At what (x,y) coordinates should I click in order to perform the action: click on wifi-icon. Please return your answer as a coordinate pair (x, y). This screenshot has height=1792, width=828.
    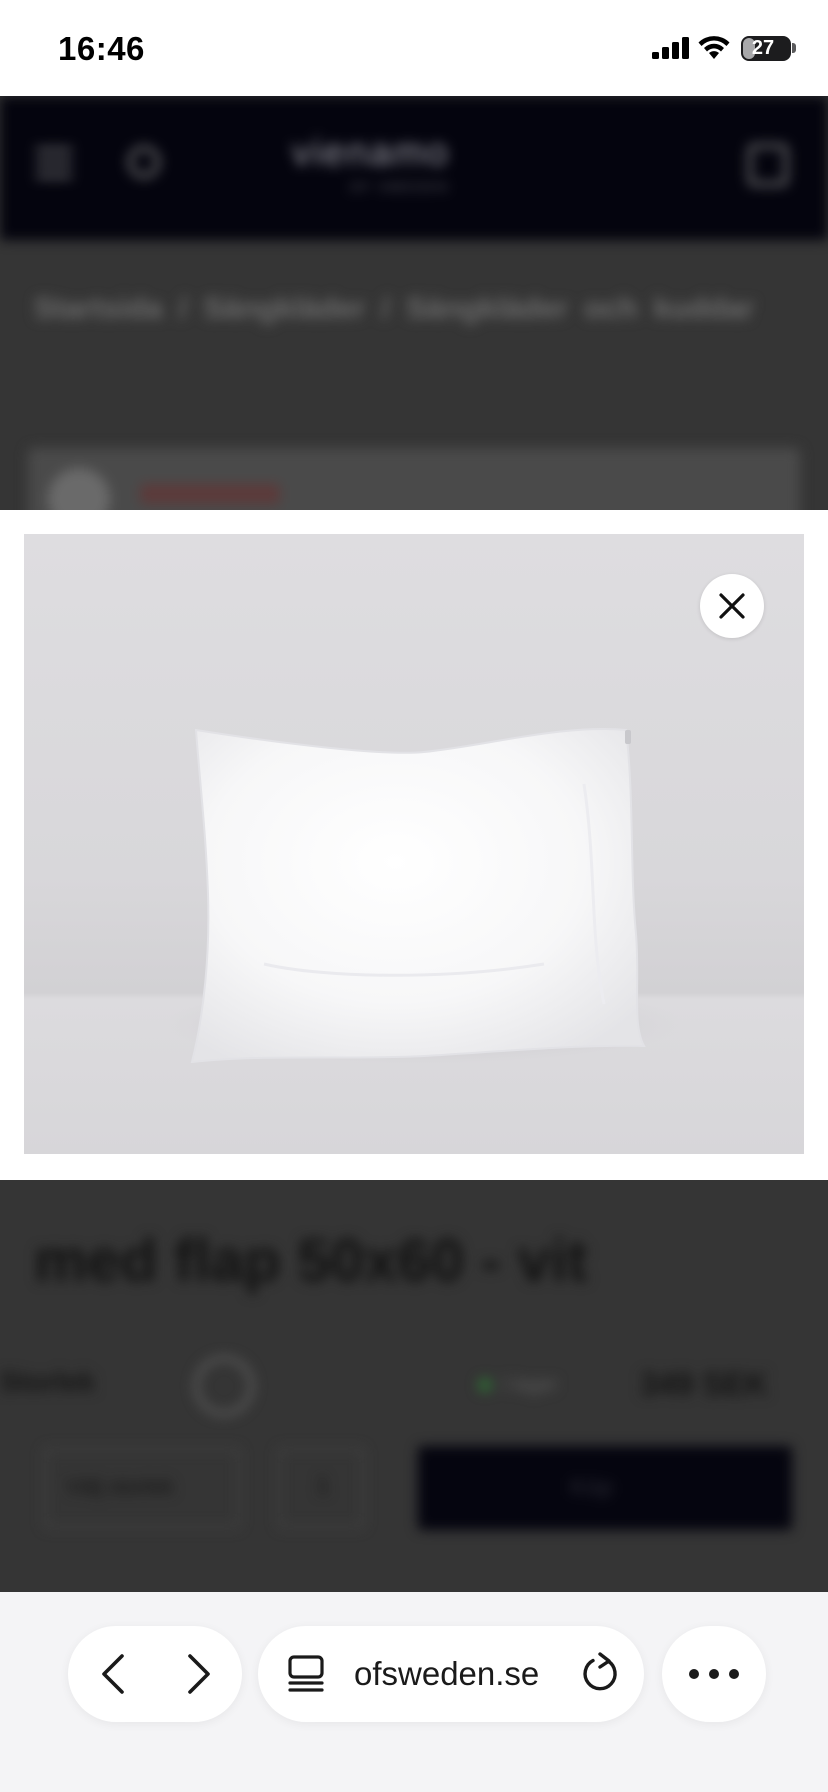
    Looking at the image, I should click on (714, 47).